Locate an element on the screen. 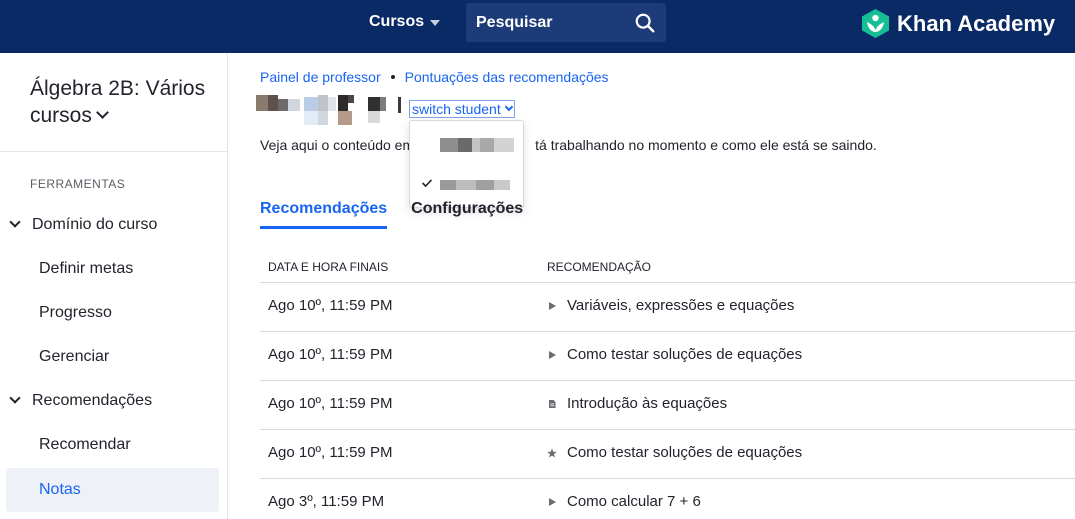  sidebar-item-label: Progresso is located at coordinates (75, 312).